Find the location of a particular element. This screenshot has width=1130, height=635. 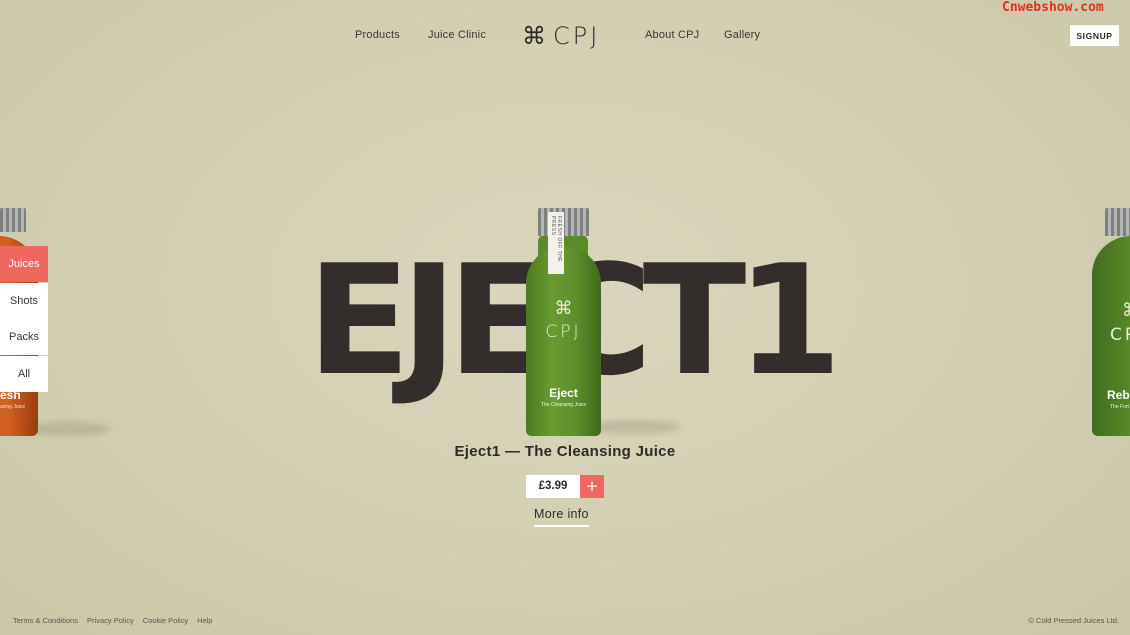

bottle-brand: CPJ is located at coordinates (563, 332).